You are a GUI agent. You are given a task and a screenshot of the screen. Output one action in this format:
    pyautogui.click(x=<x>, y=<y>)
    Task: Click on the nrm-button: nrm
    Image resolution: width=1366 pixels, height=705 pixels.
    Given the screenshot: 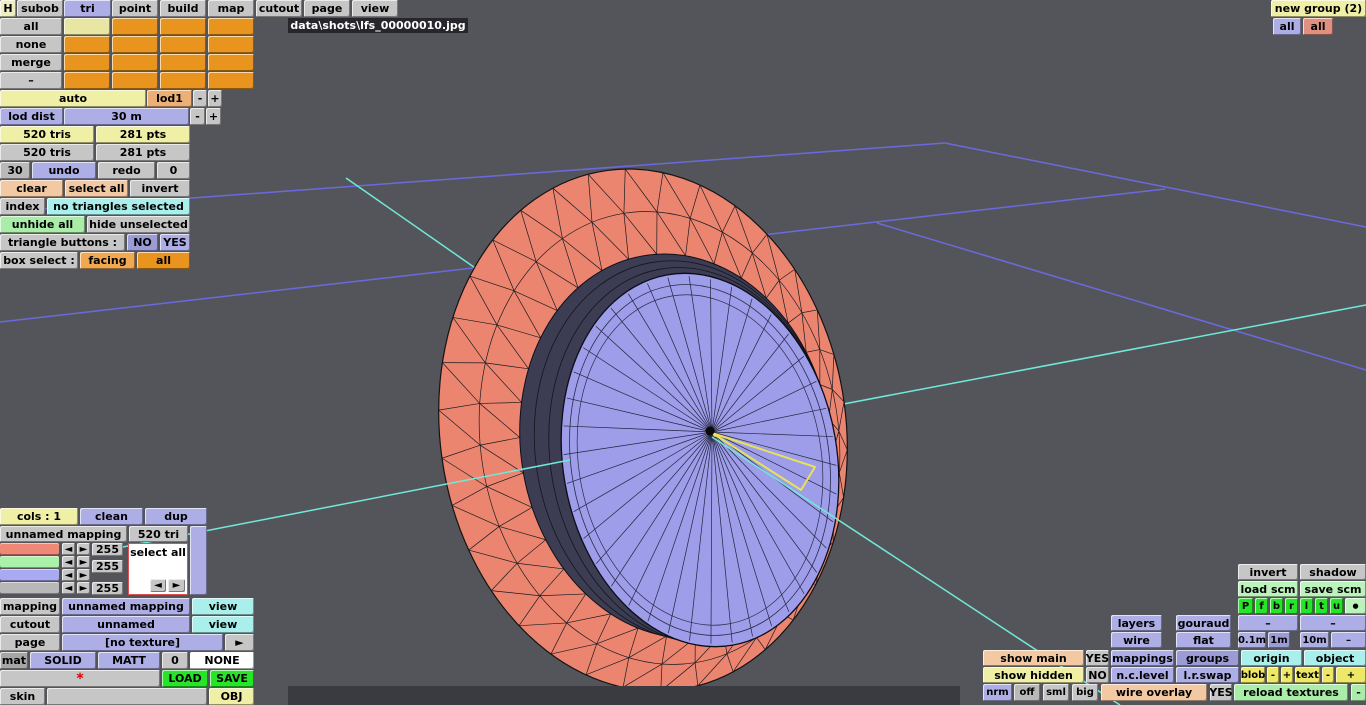 What is the action you would take?
    pyautogui.click(x=997, y=692)
    